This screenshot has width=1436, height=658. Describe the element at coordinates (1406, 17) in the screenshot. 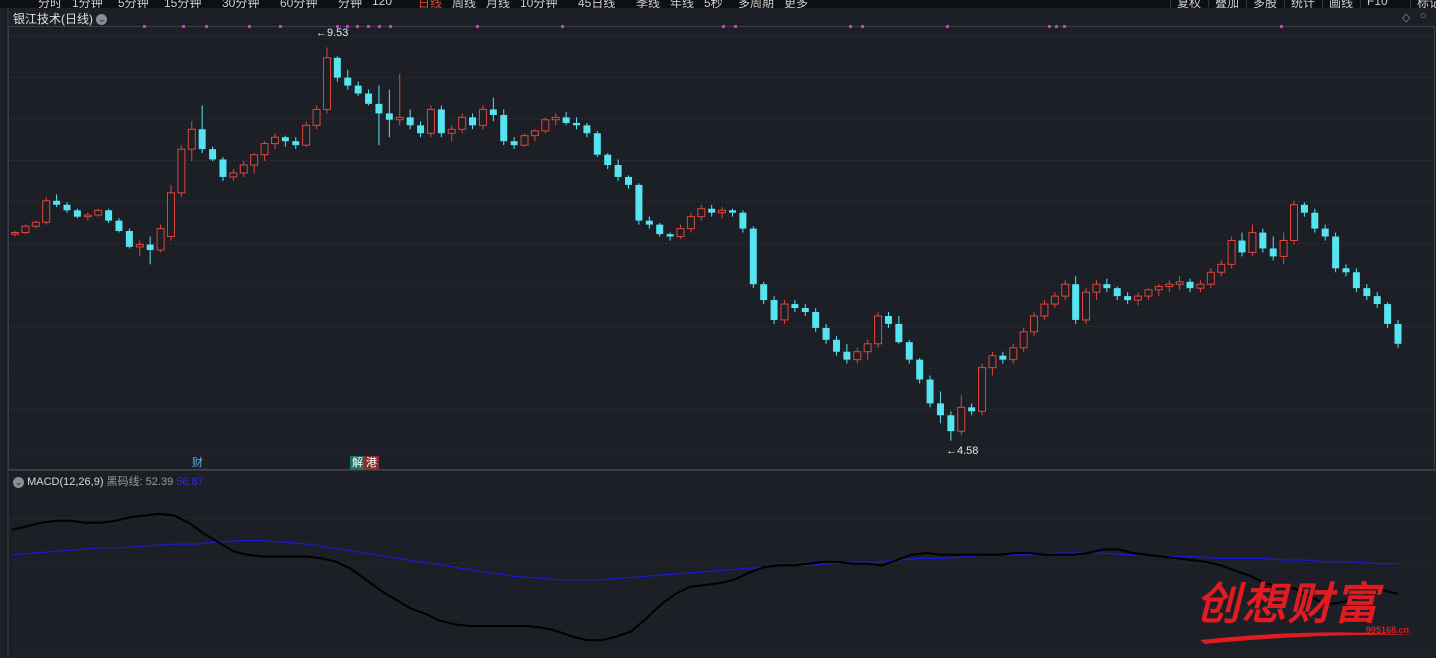

I see `panel-settings-icon: ◇` at that location.